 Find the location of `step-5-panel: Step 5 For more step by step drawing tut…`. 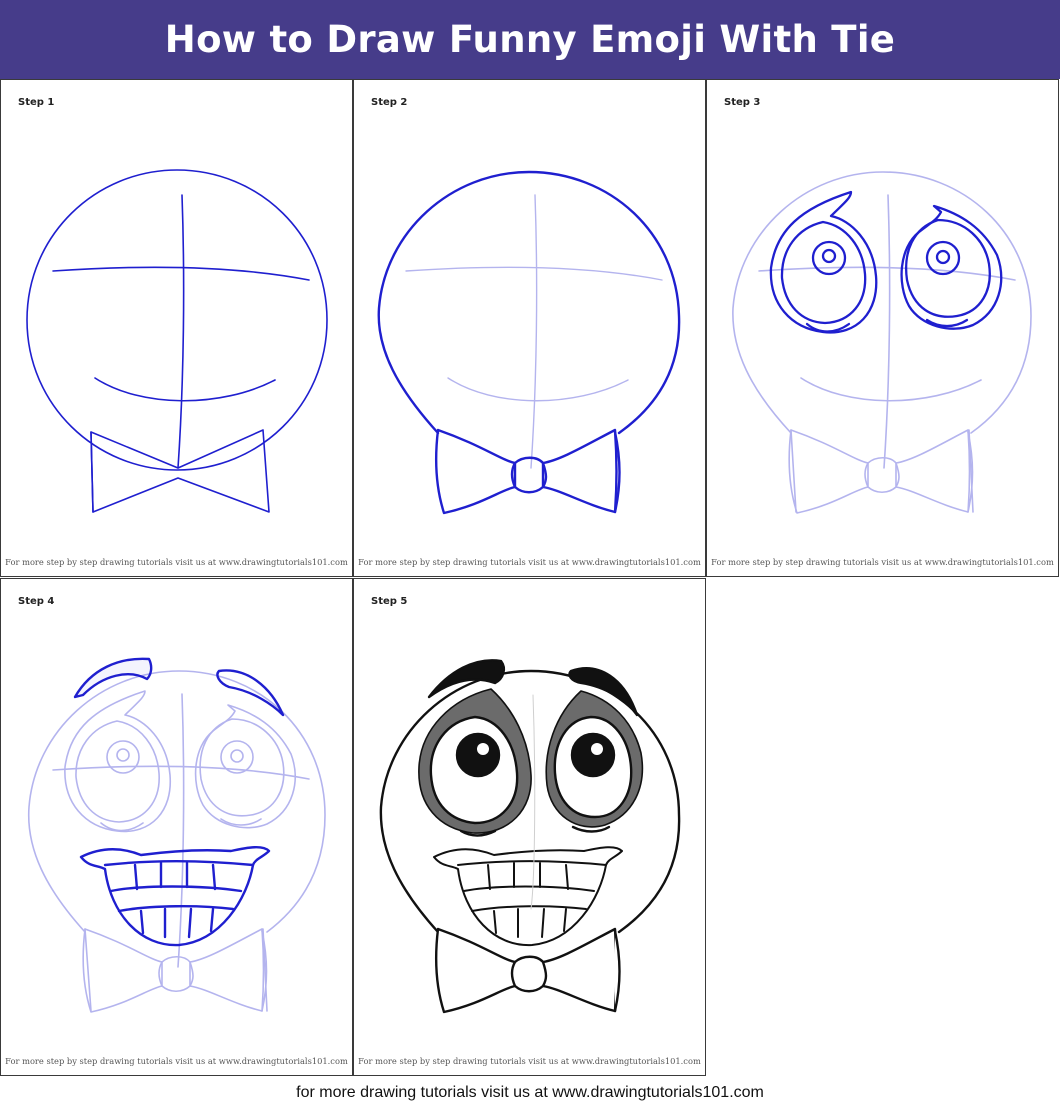

step-5-panel: Step 5 For more step by step drawing tut… is located at coordinates (529, 827).